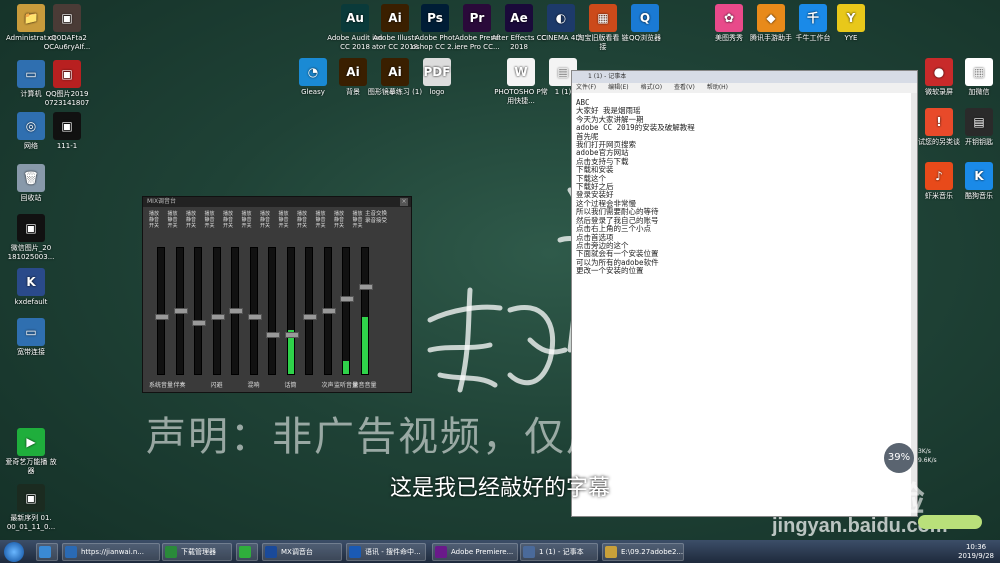  What do you see at coordinates (744, 77) in the screenshot?
I see `notepad-titlebar: 1 (1) - 记事本` at bounding box center [744, 77].